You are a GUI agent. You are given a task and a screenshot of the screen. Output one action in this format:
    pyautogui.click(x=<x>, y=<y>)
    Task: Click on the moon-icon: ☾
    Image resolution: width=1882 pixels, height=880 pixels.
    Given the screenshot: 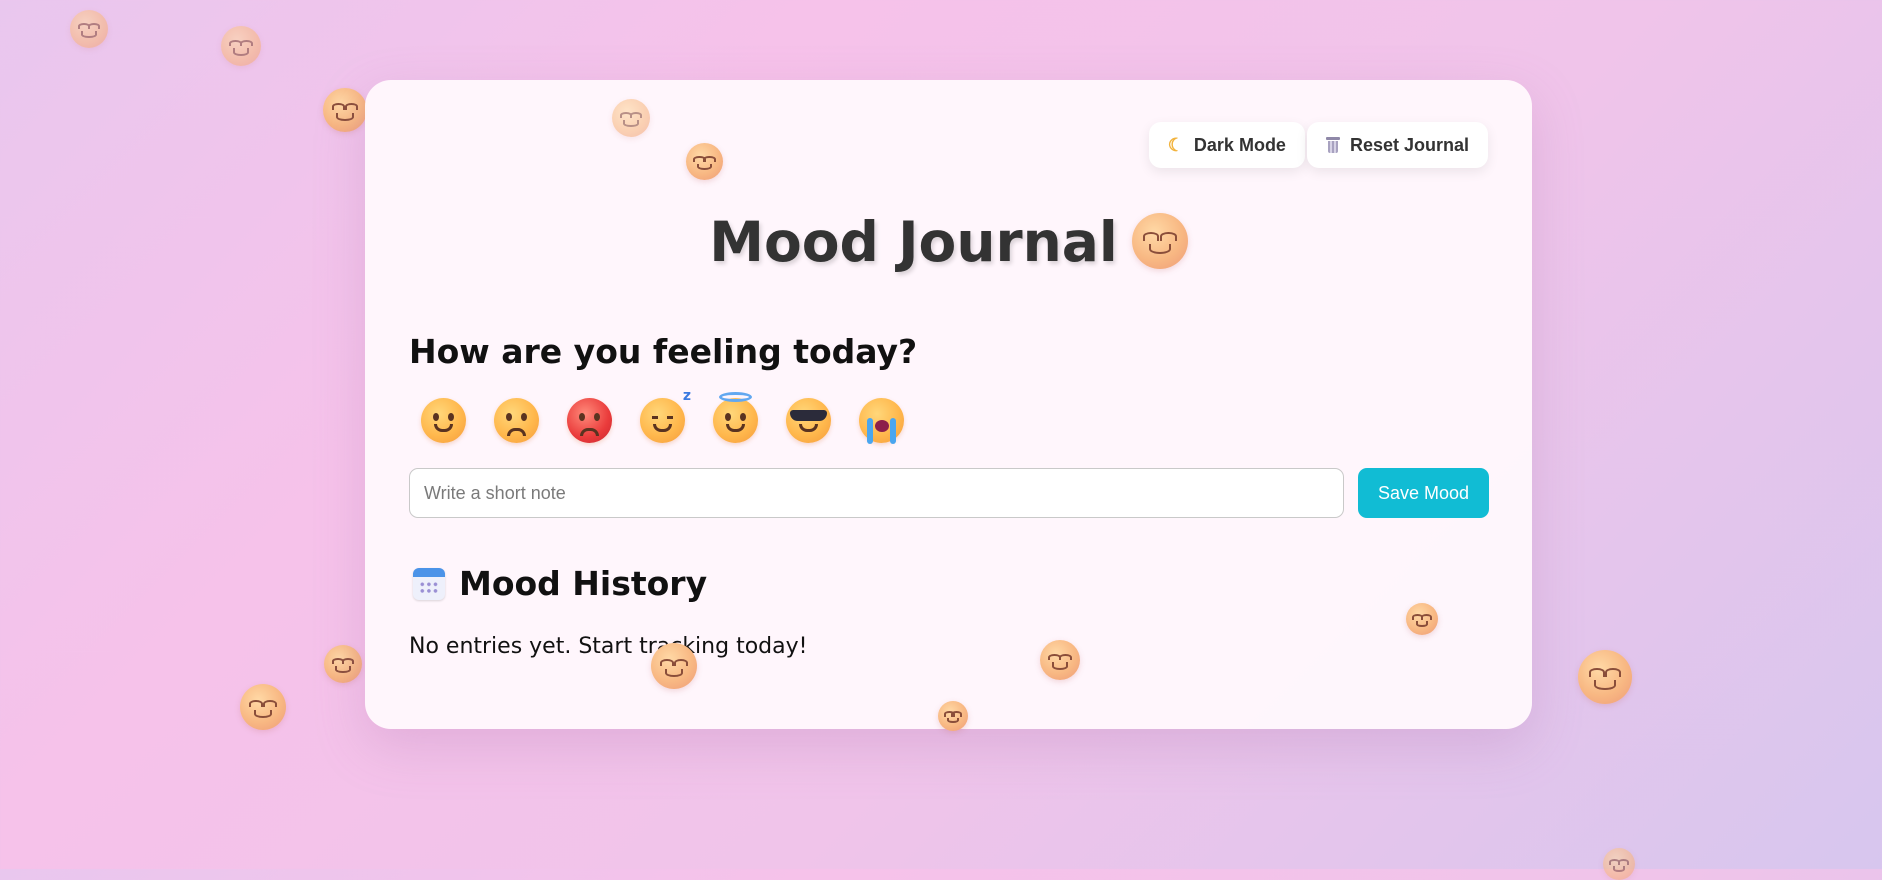 What is the action you would take?
    pyautogui.click(x=1175, y=144)
    